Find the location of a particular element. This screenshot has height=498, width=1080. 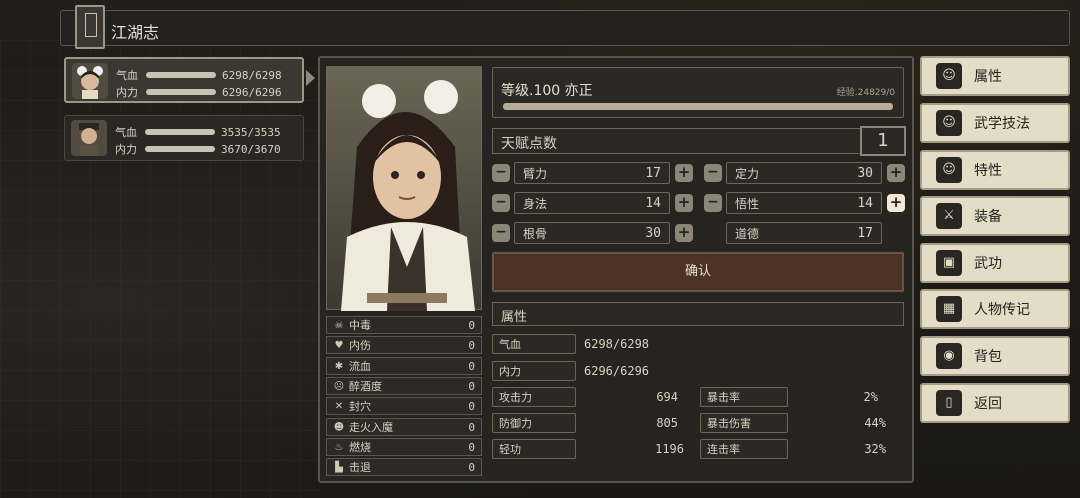

attr-row: 攻击力 694 is located at coordinates (592, 397).